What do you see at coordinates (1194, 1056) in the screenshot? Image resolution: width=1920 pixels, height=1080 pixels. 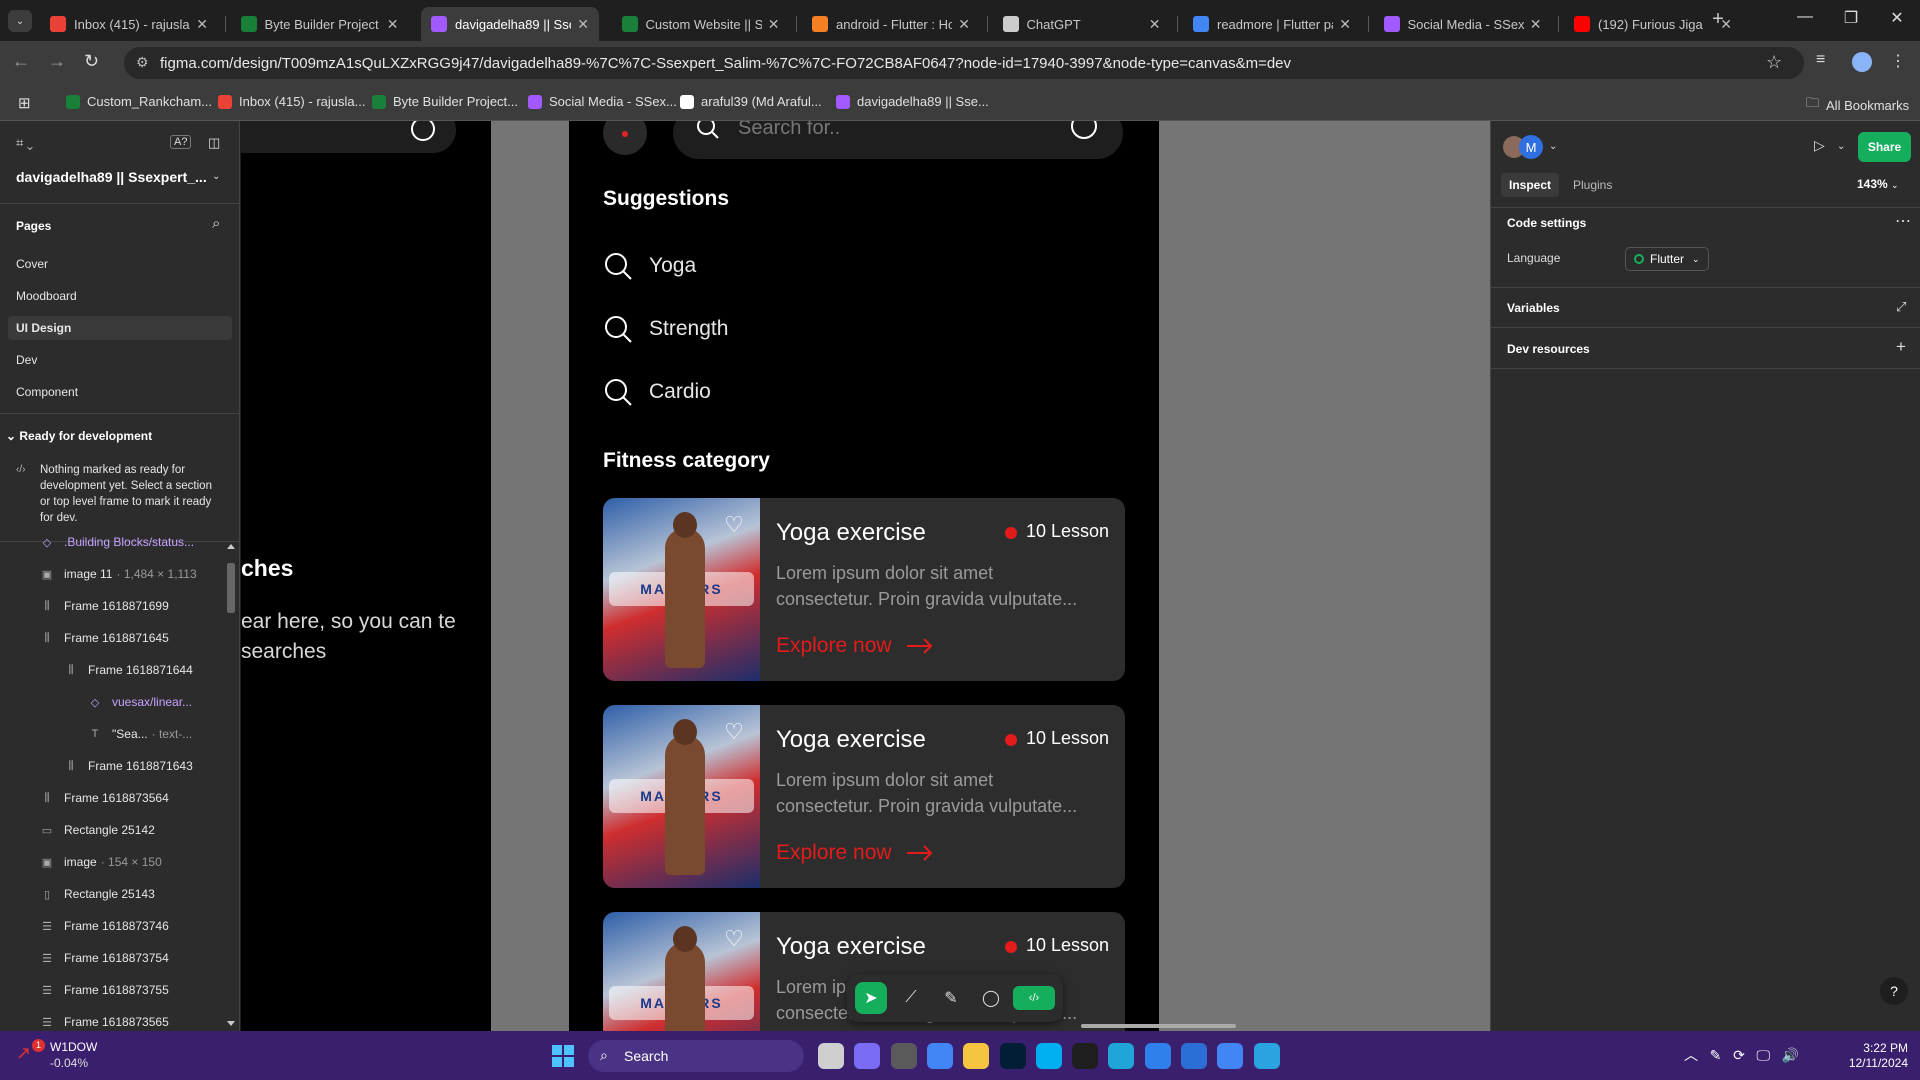 I see `store-icon` at bounding box center [1194, 1056].